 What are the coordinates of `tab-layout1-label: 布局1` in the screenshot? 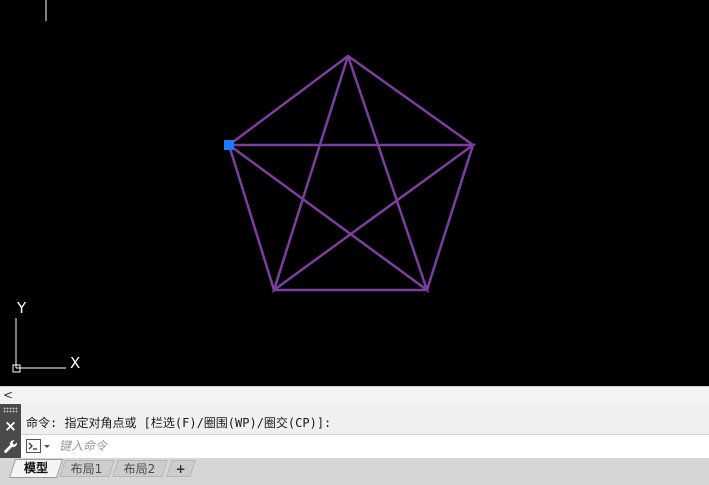 It's located at (86, 469).